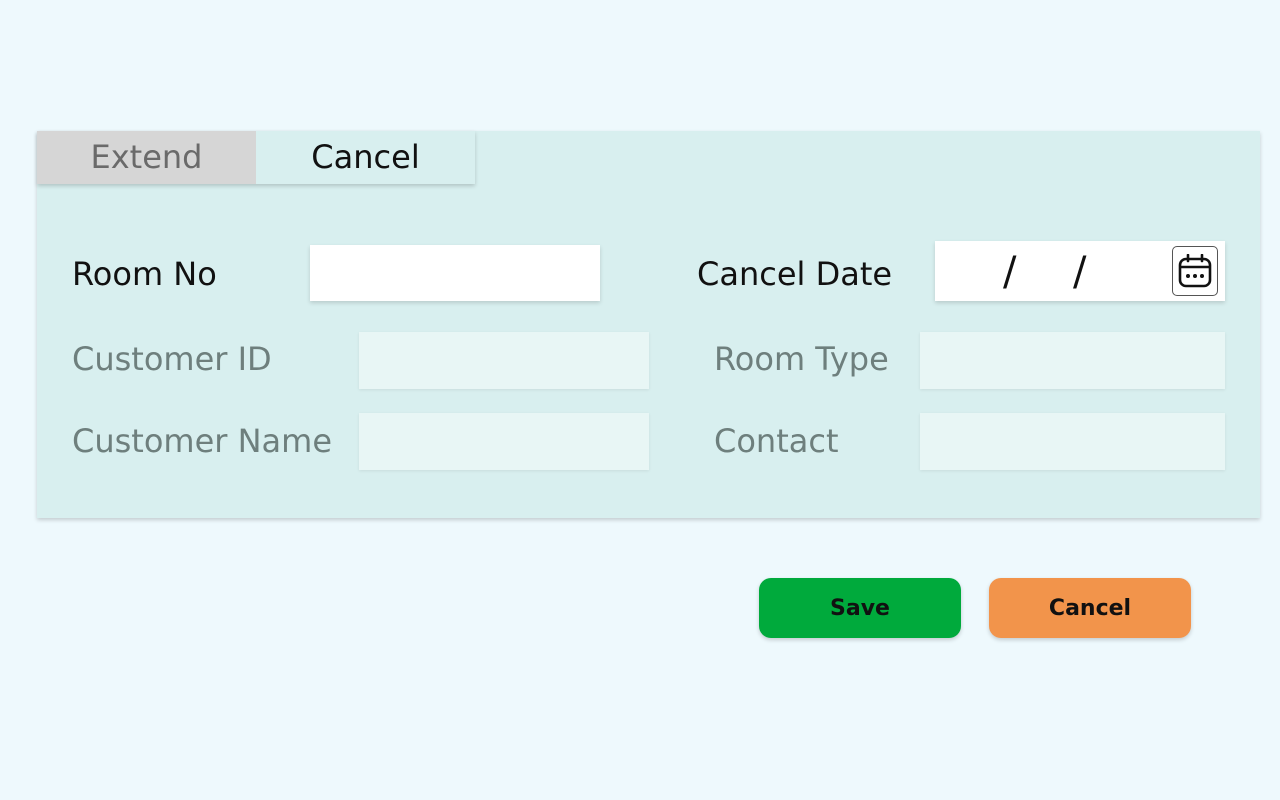 The image size is (1280, 800). Describe the element at coordinates (801, 359) in the screenshot. I see `room-type-label: Room Type` at that location.